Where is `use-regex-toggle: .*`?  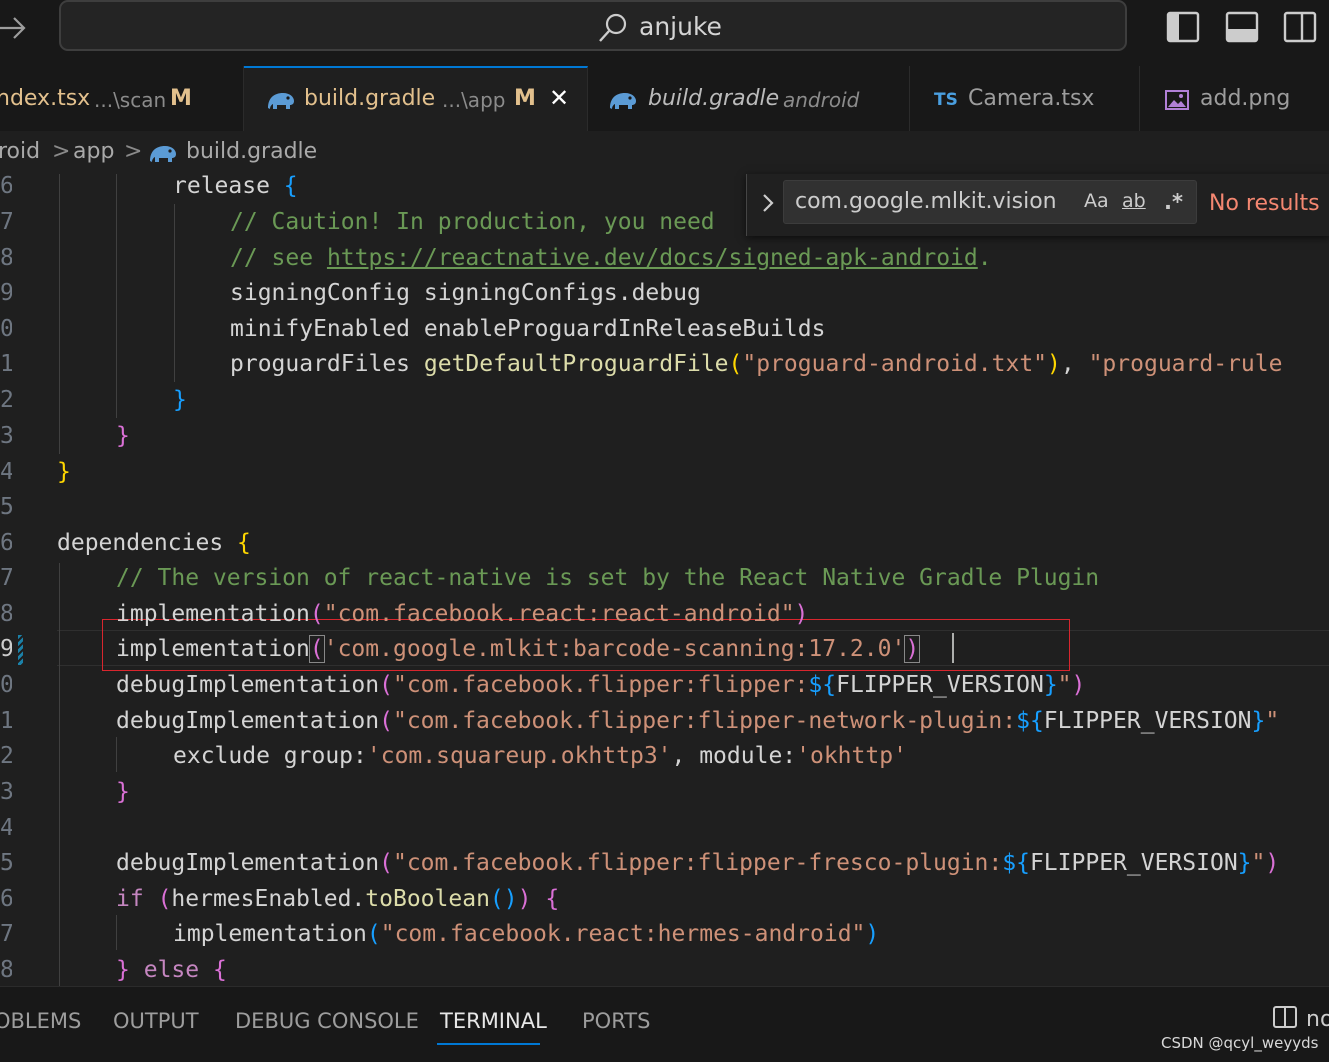 use-regex-toggle: .* is located at coordinates (1173, 202).